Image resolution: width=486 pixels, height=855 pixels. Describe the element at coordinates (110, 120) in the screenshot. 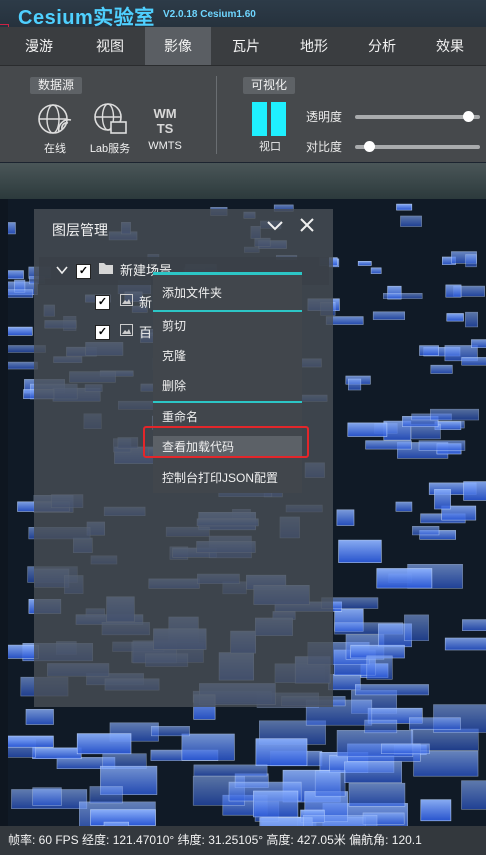

I see `globe-monitor-icon` at that location.